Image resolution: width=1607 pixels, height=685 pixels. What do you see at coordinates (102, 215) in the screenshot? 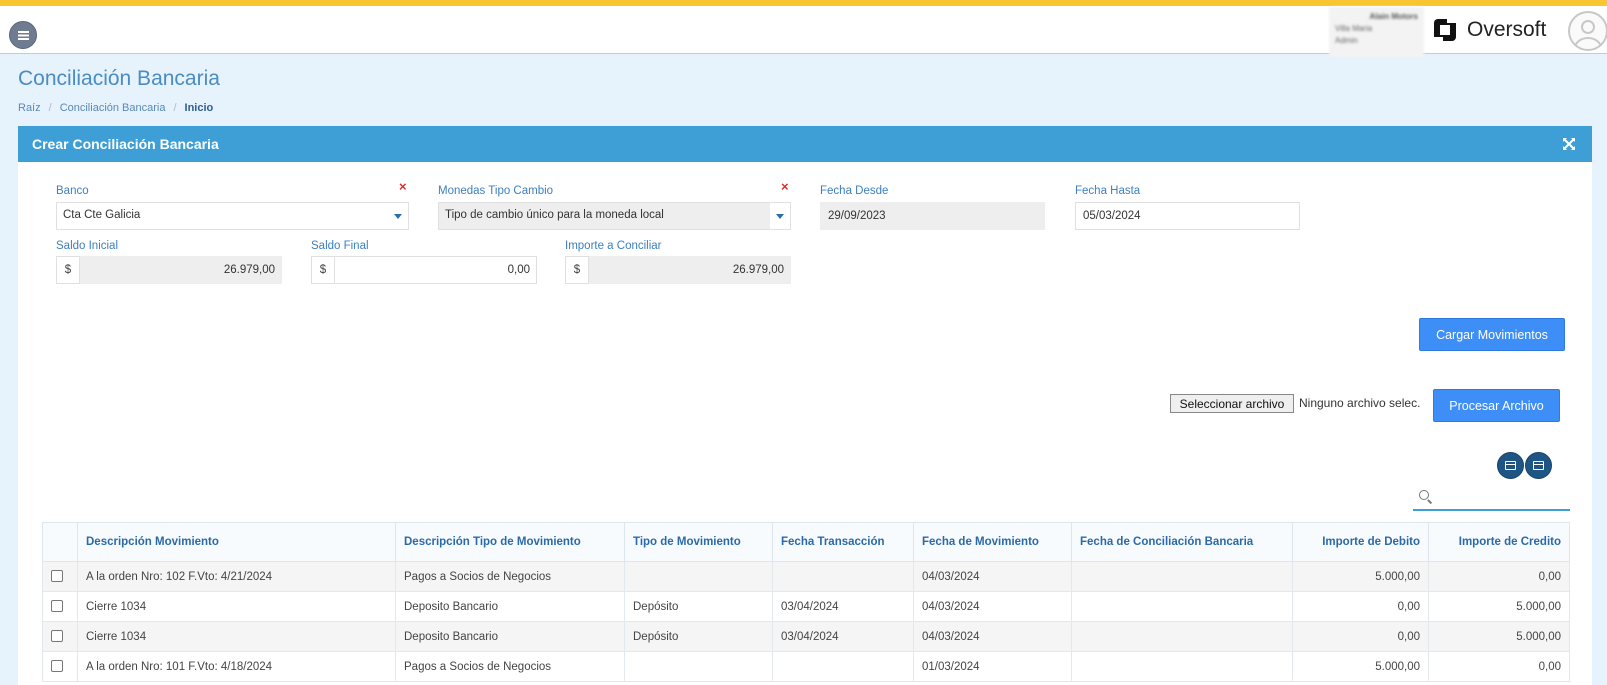
I see `banco-value: Cta Cte Galicia` at bounding box center [102, 215].